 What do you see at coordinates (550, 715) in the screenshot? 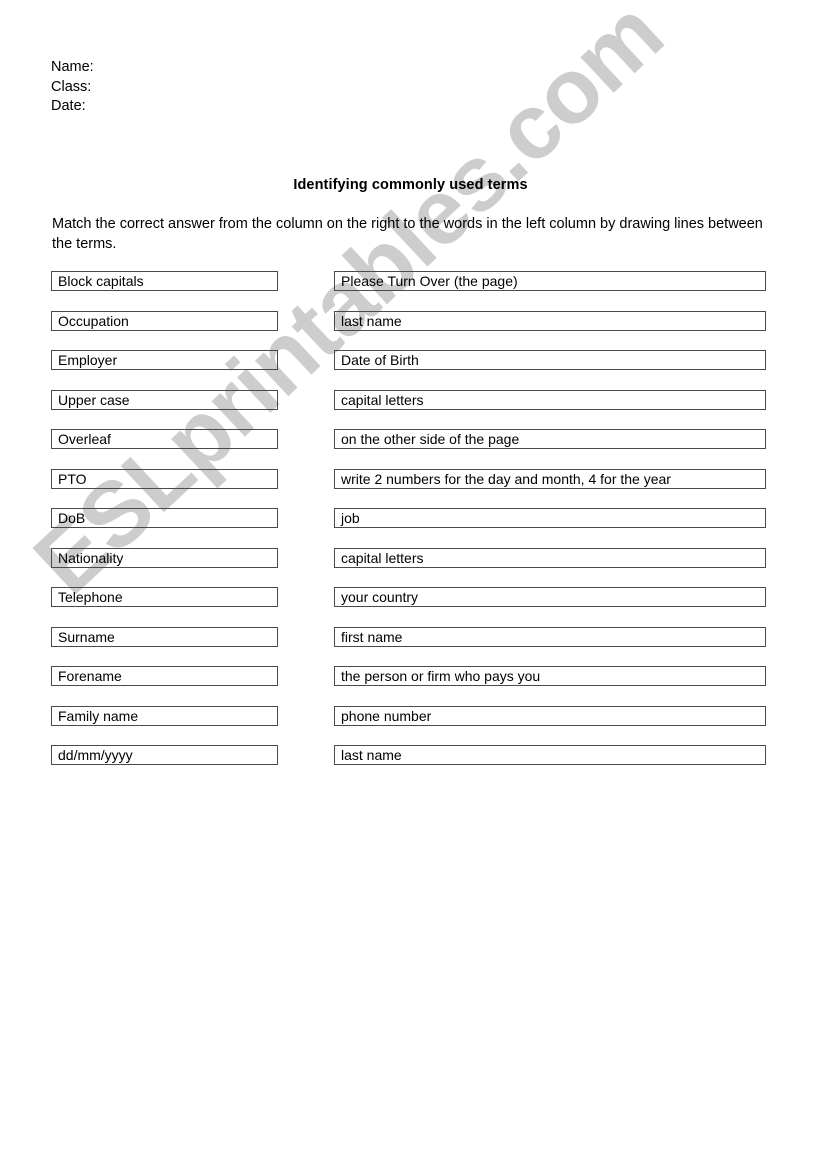
I see `answer-box: phone number` at bounding box center [550, 715].